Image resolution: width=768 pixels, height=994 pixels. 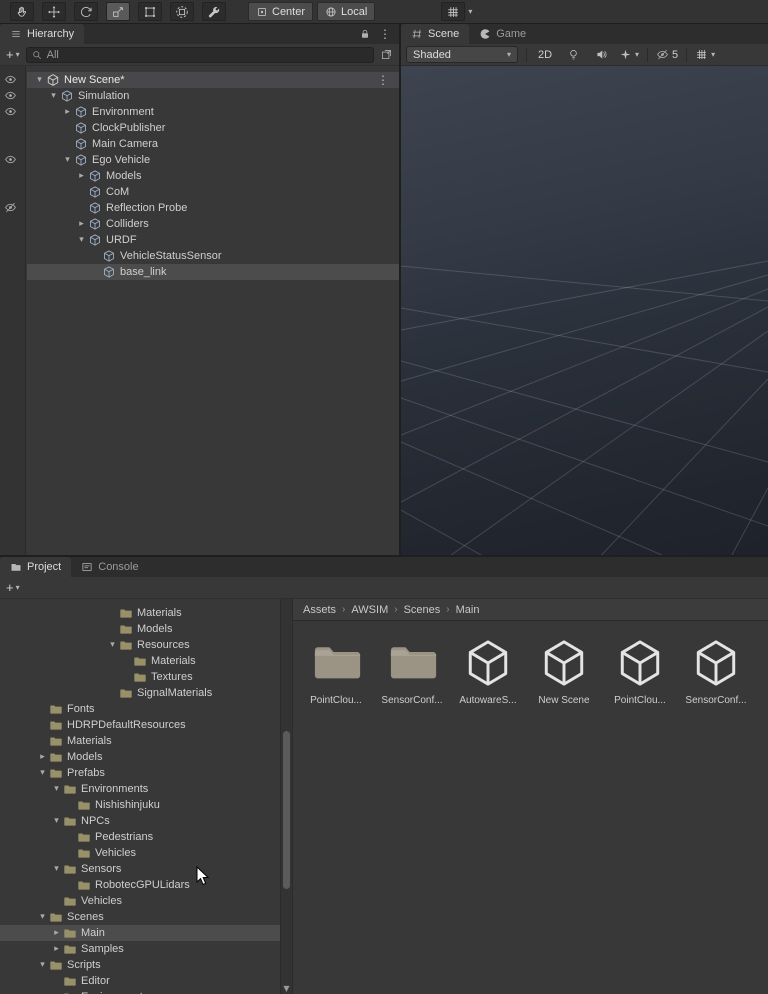 What do you see at coordinates (503, 34) in the screenshot?
I see `tab-game: Game` at bounding box center [503, 34].